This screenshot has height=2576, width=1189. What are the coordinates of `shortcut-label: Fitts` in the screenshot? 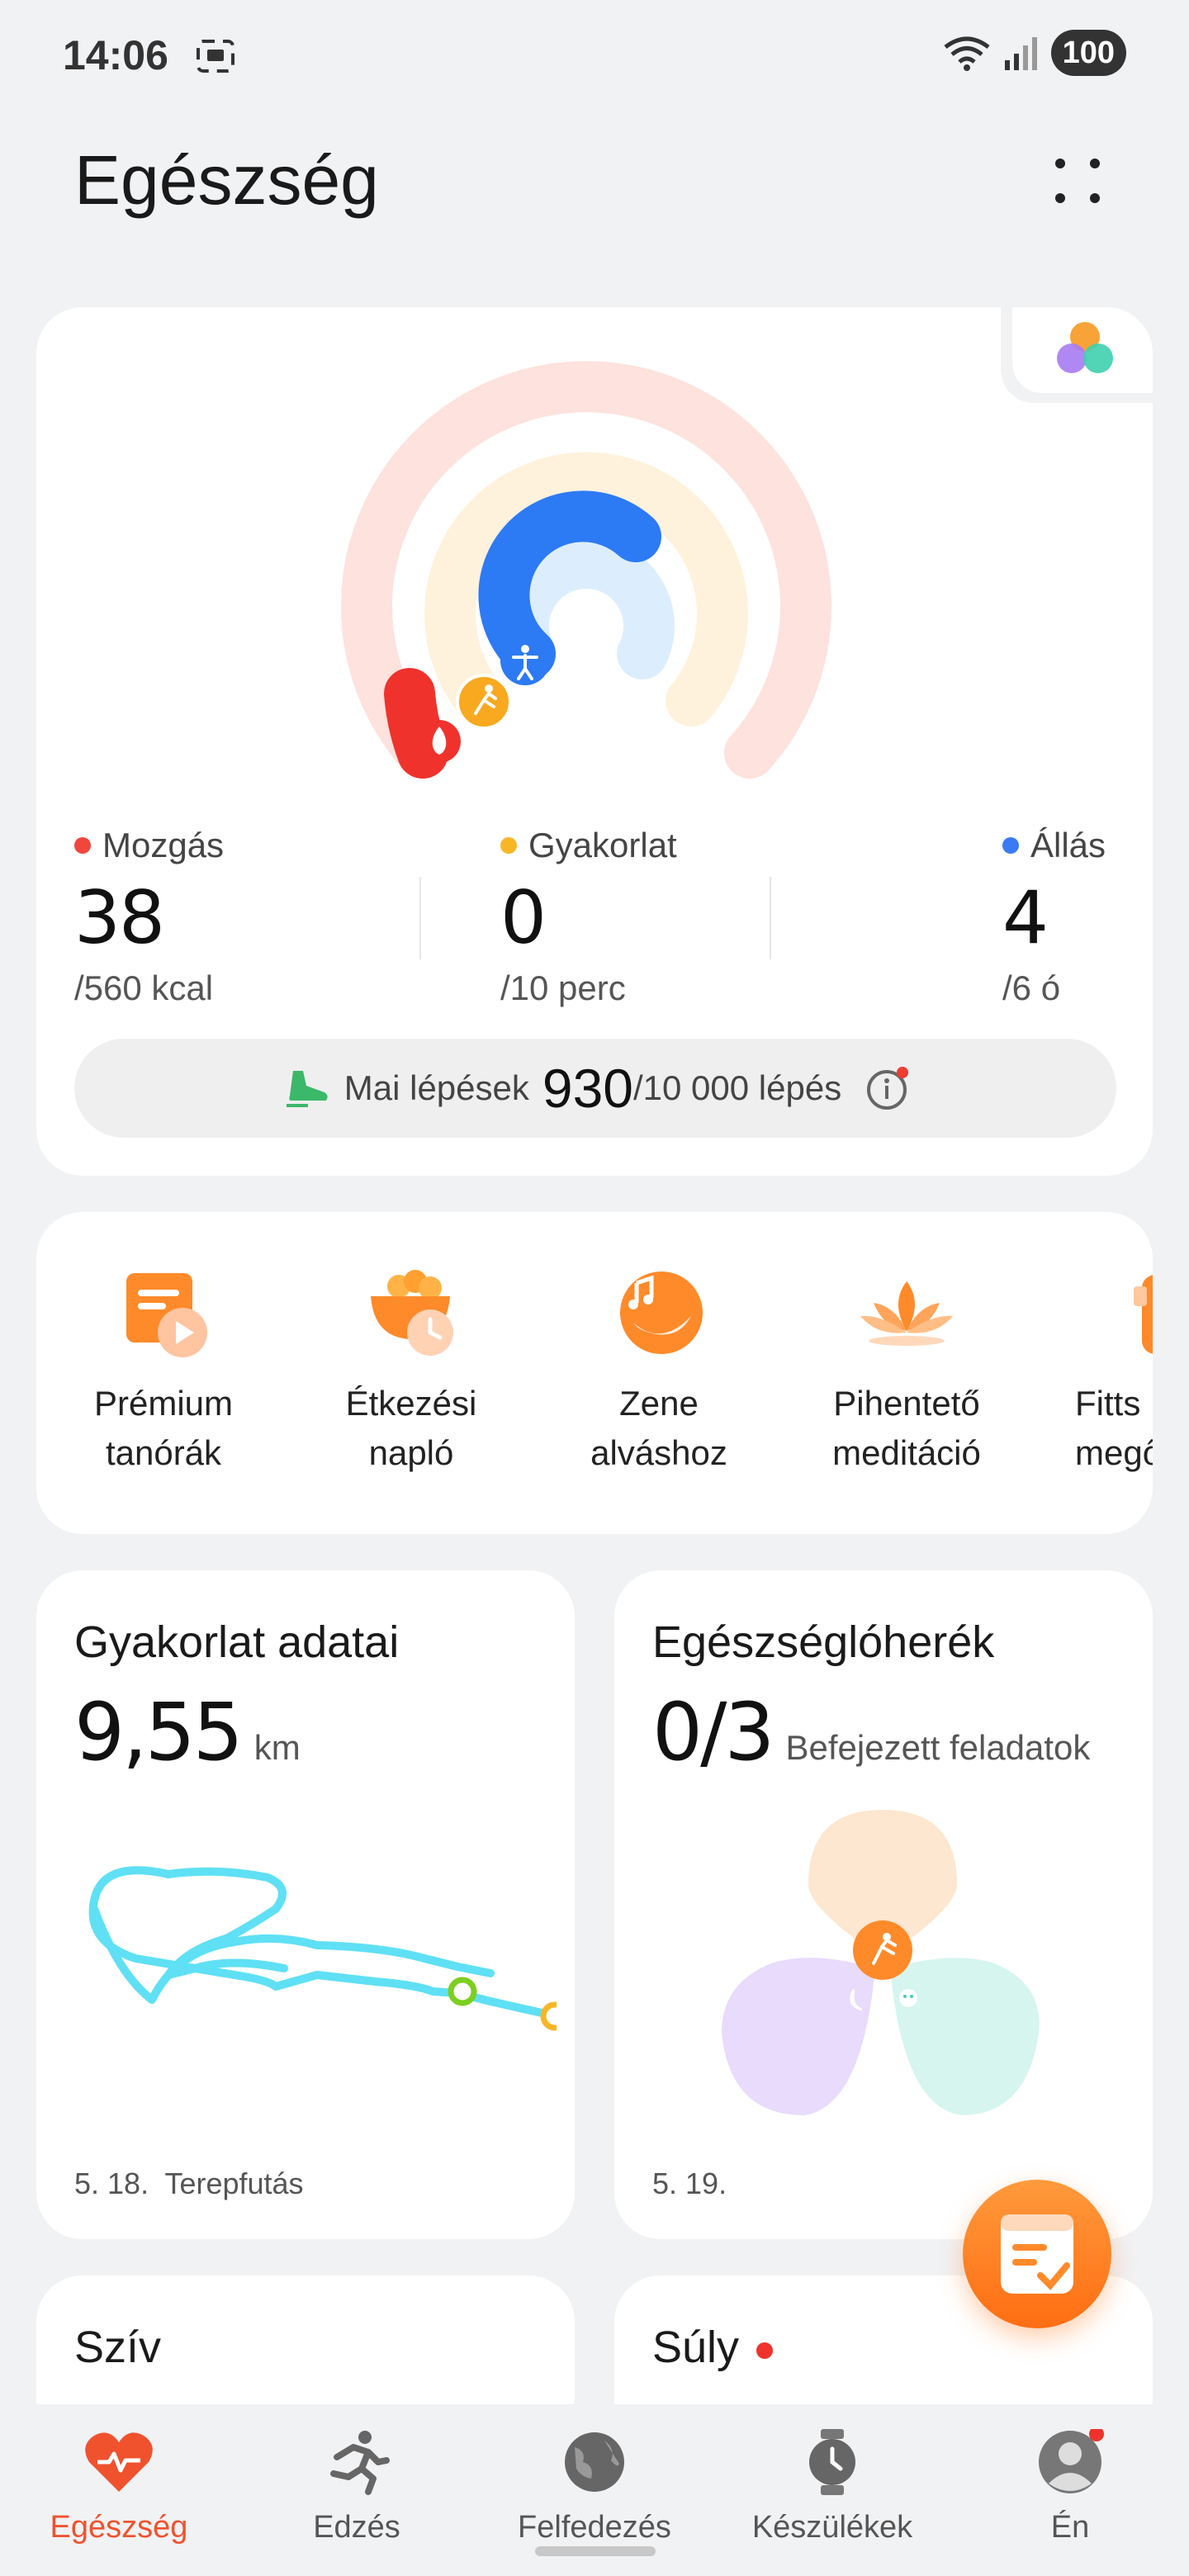 It's located at (1108, 1403).